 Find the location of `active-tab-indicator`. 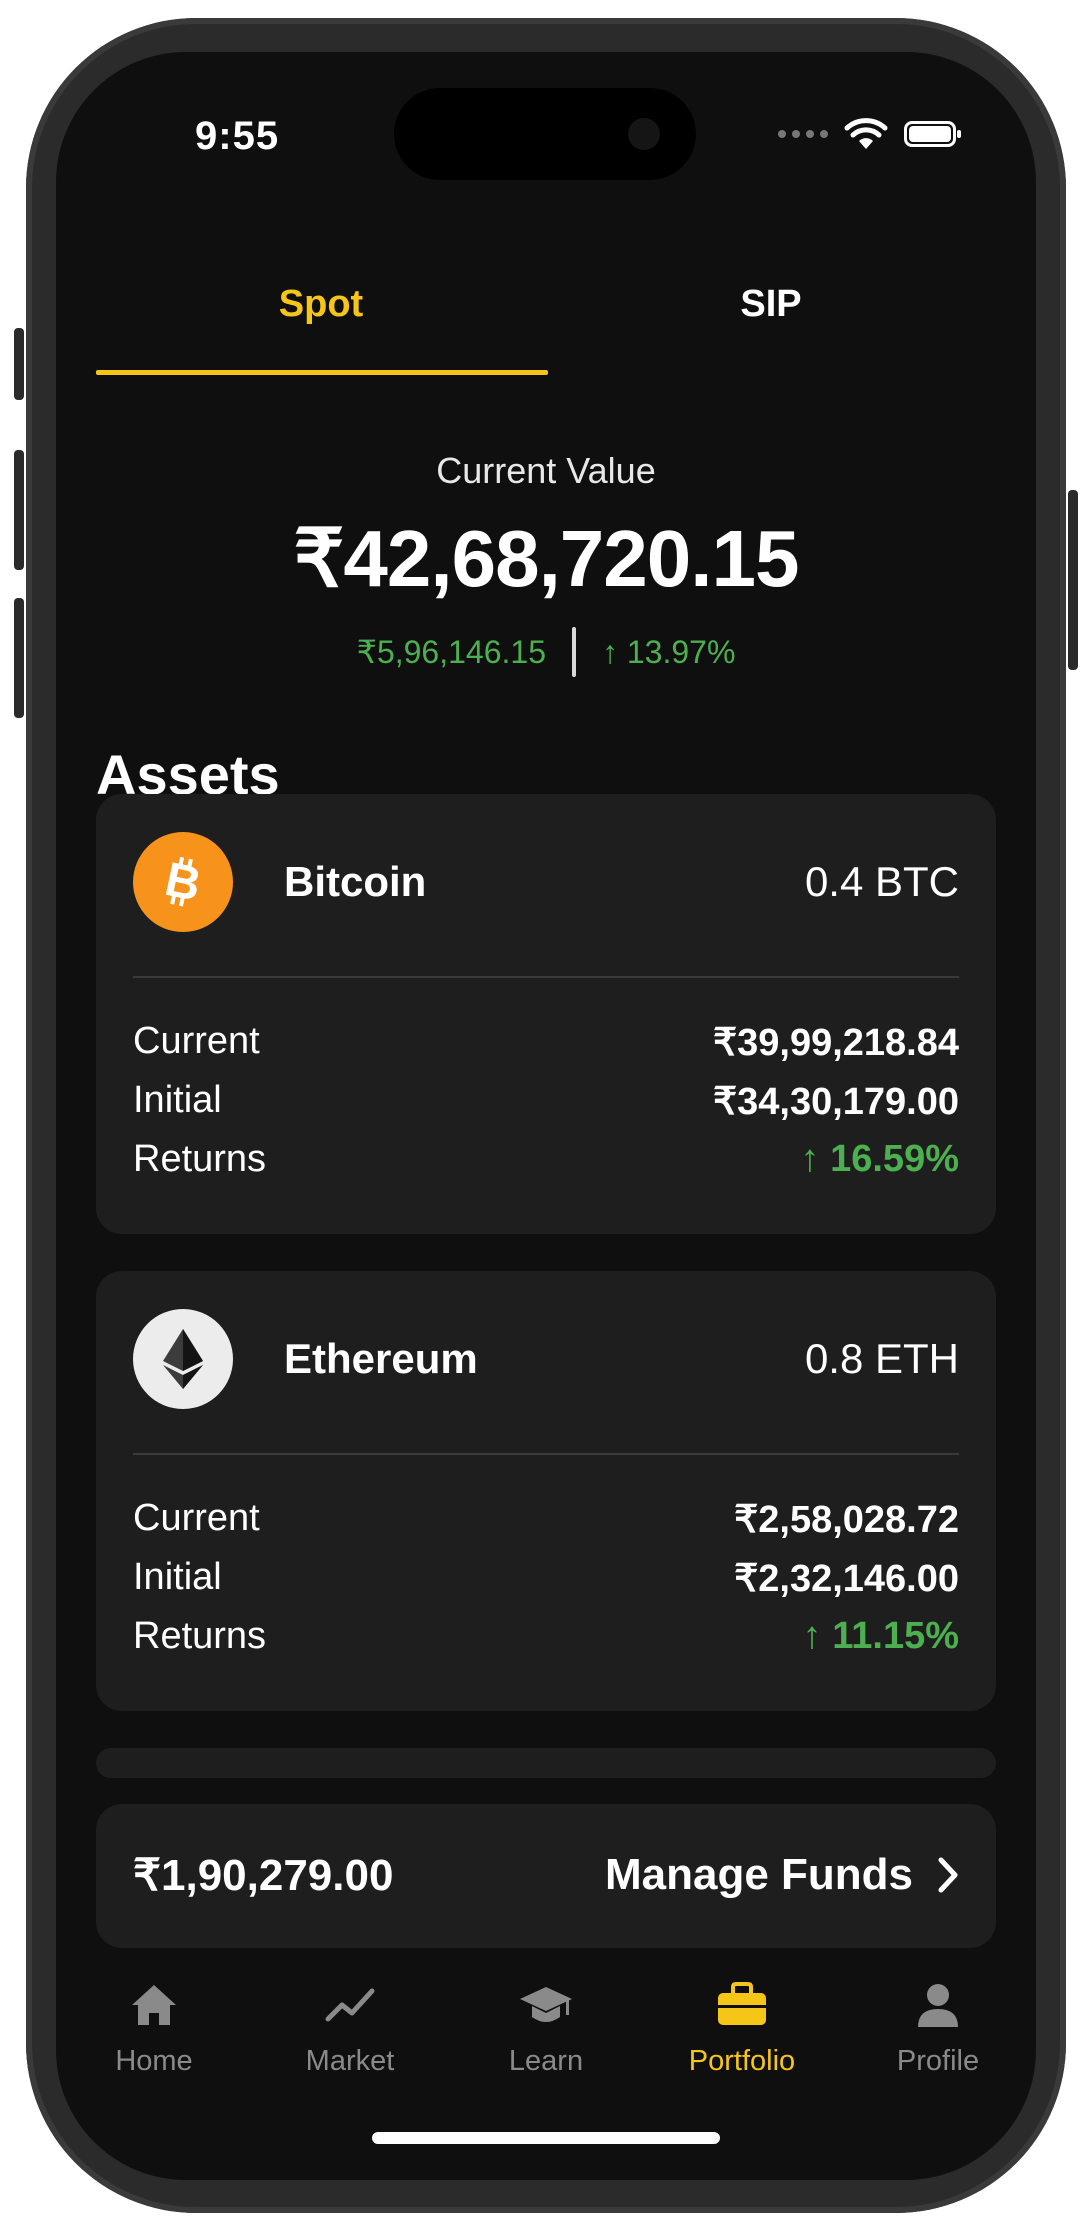

active-tab-indicator is located at coordinates (322, 372).